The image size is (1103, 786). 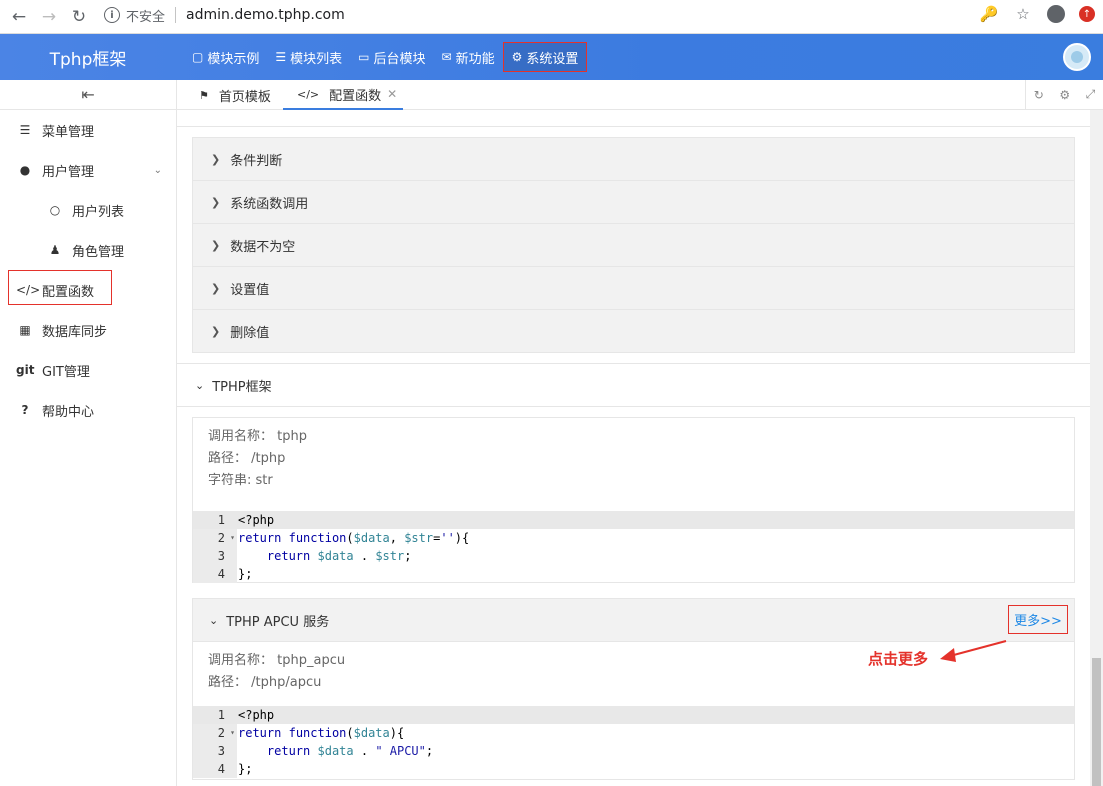 I want to click on nav-item-system-settings: ⚙ 系统设置, so click(x=545, y=57).